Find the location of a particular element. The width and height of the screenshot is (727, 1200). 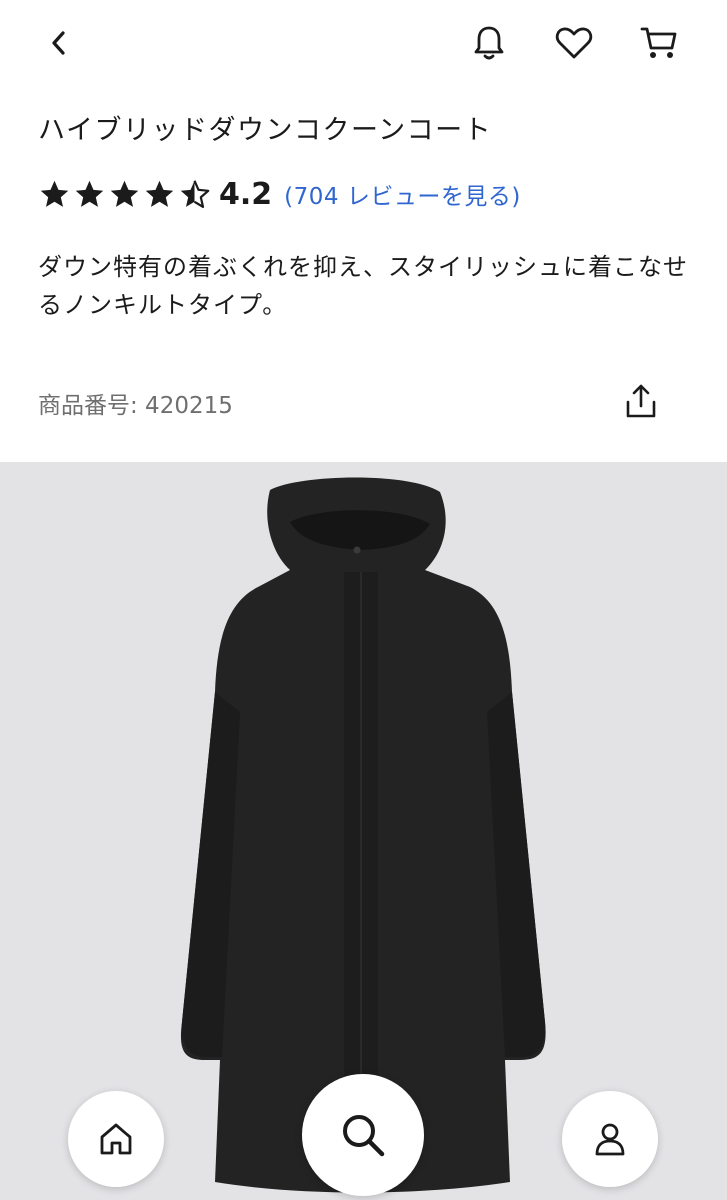

user-icon is located at coordinates (610, 1139).